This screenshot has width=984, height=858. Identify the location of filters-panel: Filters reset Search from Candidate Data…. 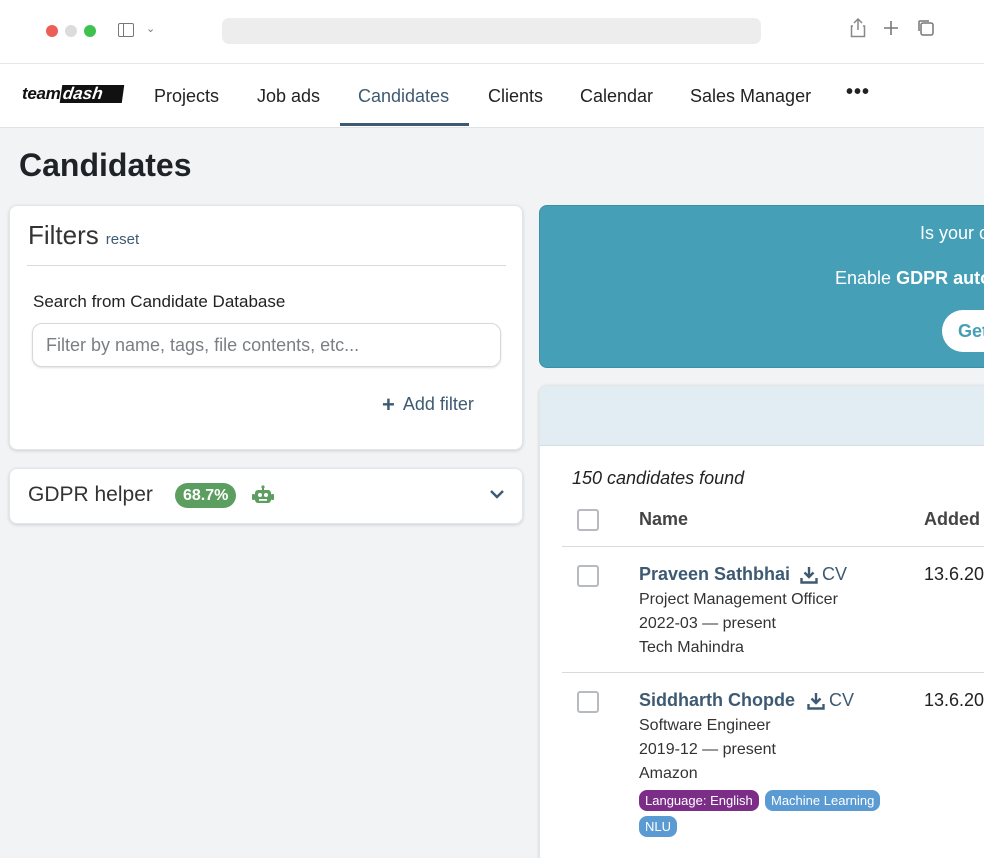
(266, 327).